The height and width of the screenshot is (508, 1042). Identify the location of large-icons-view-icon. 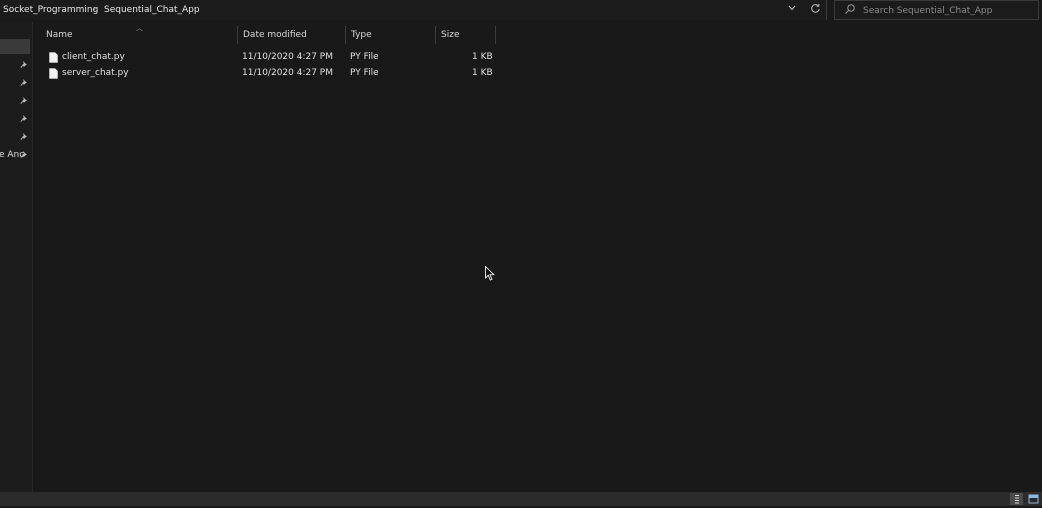
(1033, 499).